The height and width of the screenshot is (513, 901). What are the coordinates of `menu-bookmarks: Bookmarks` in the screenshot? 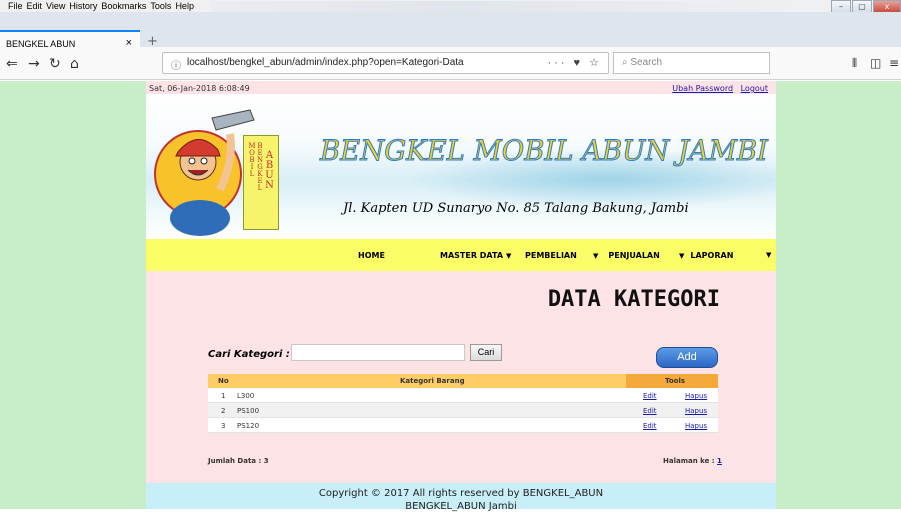 It's located at (123, 6).